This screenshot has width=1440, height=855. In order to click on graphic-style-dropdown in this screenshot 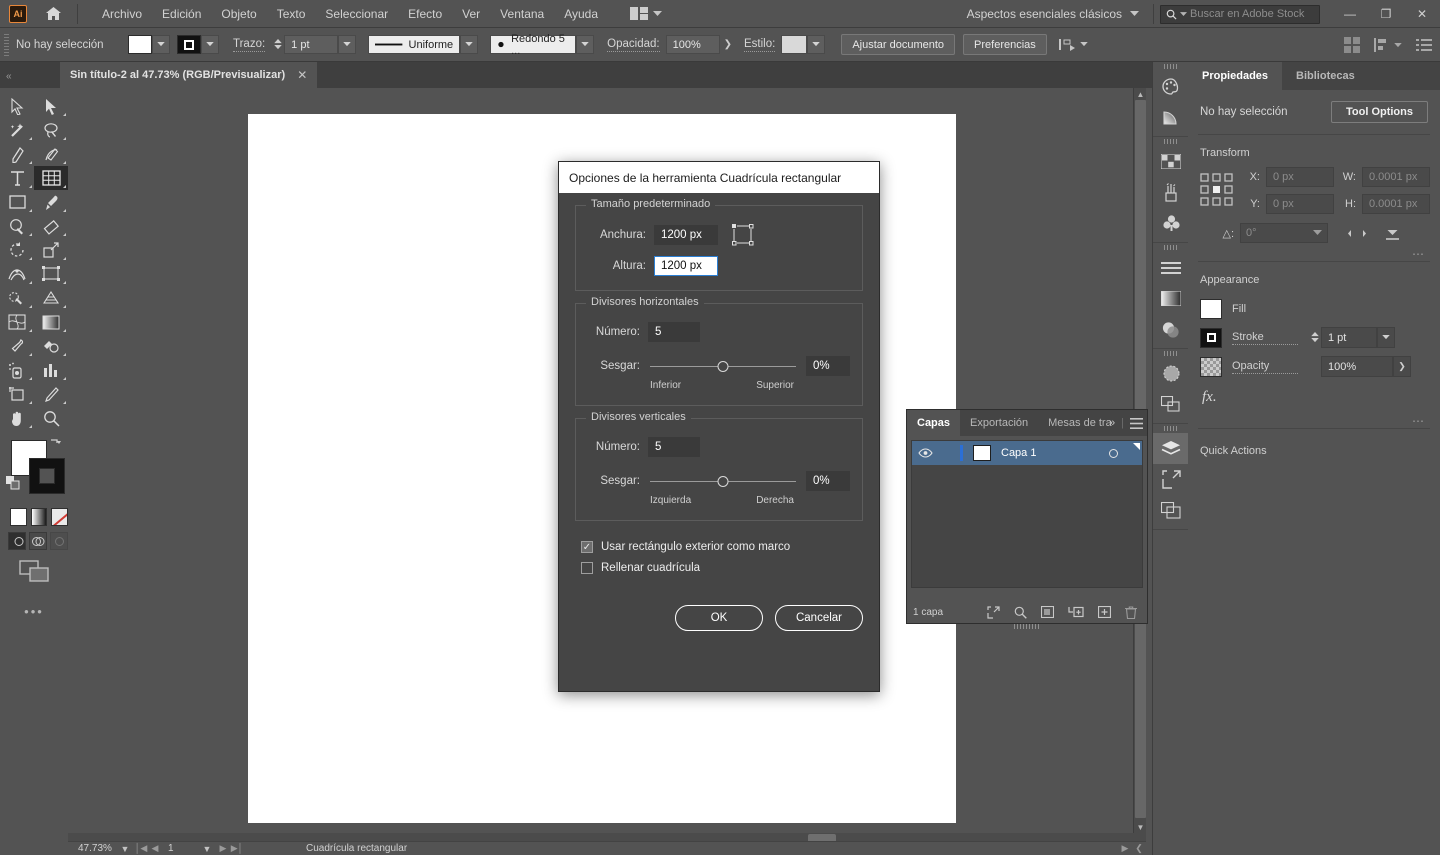, I will do `click(816, 44)`.